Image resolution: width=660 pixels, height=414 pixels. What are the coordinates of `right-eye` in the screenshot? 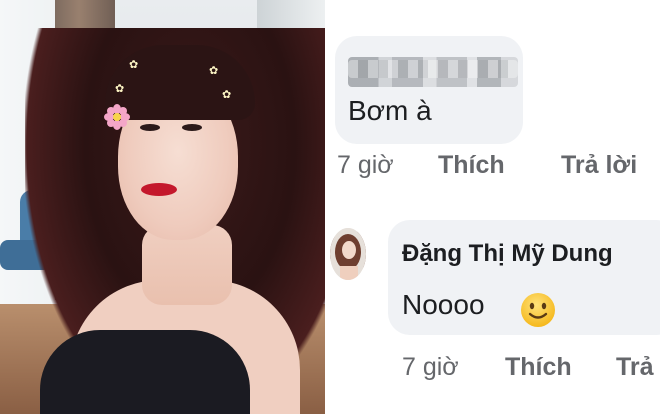 It's located at (192, 127).